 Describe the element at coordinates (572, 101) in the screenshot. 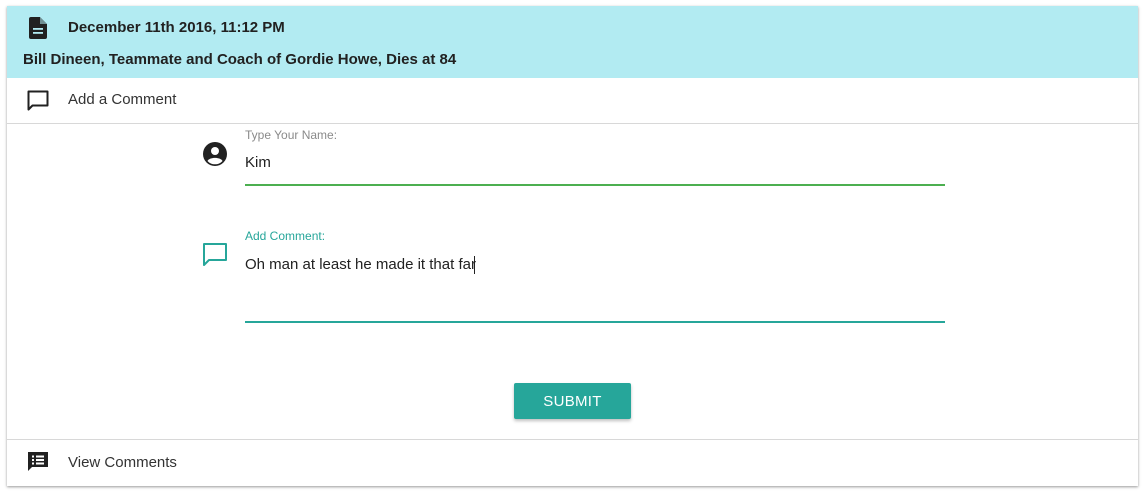

I see `add-comment-toggle: Add a Comment` at that location.